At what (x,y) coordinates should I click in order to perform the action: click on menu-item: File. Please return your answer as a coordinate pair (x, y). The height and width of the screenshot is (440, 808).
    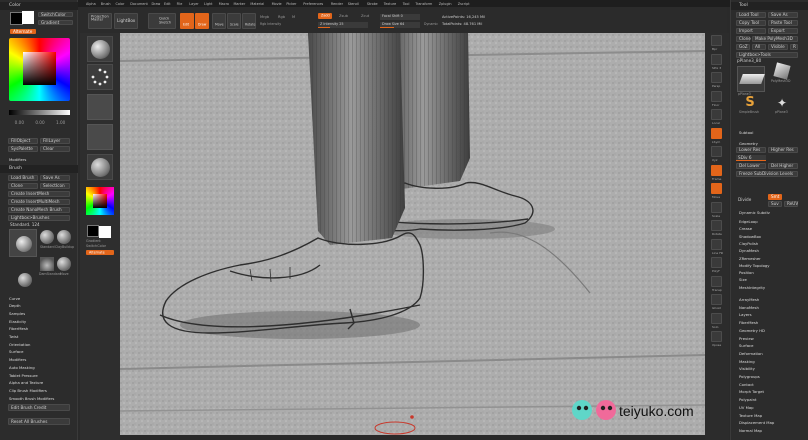
    Looking at the image, I should click on (180, 4).